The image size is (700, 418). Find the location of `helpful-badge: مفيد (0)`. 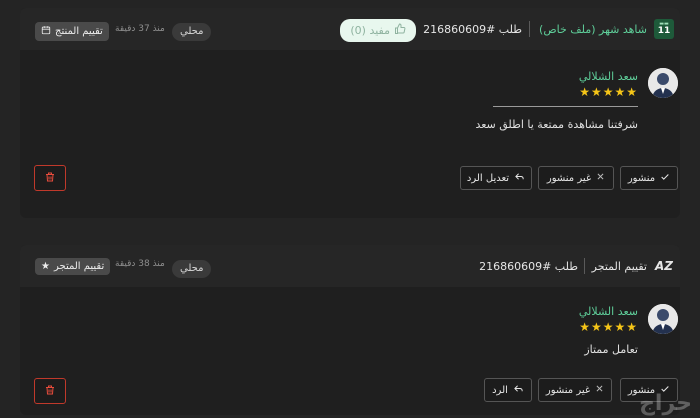

helpful-badge: مفيد (0) is located at coordinates (378, 30).